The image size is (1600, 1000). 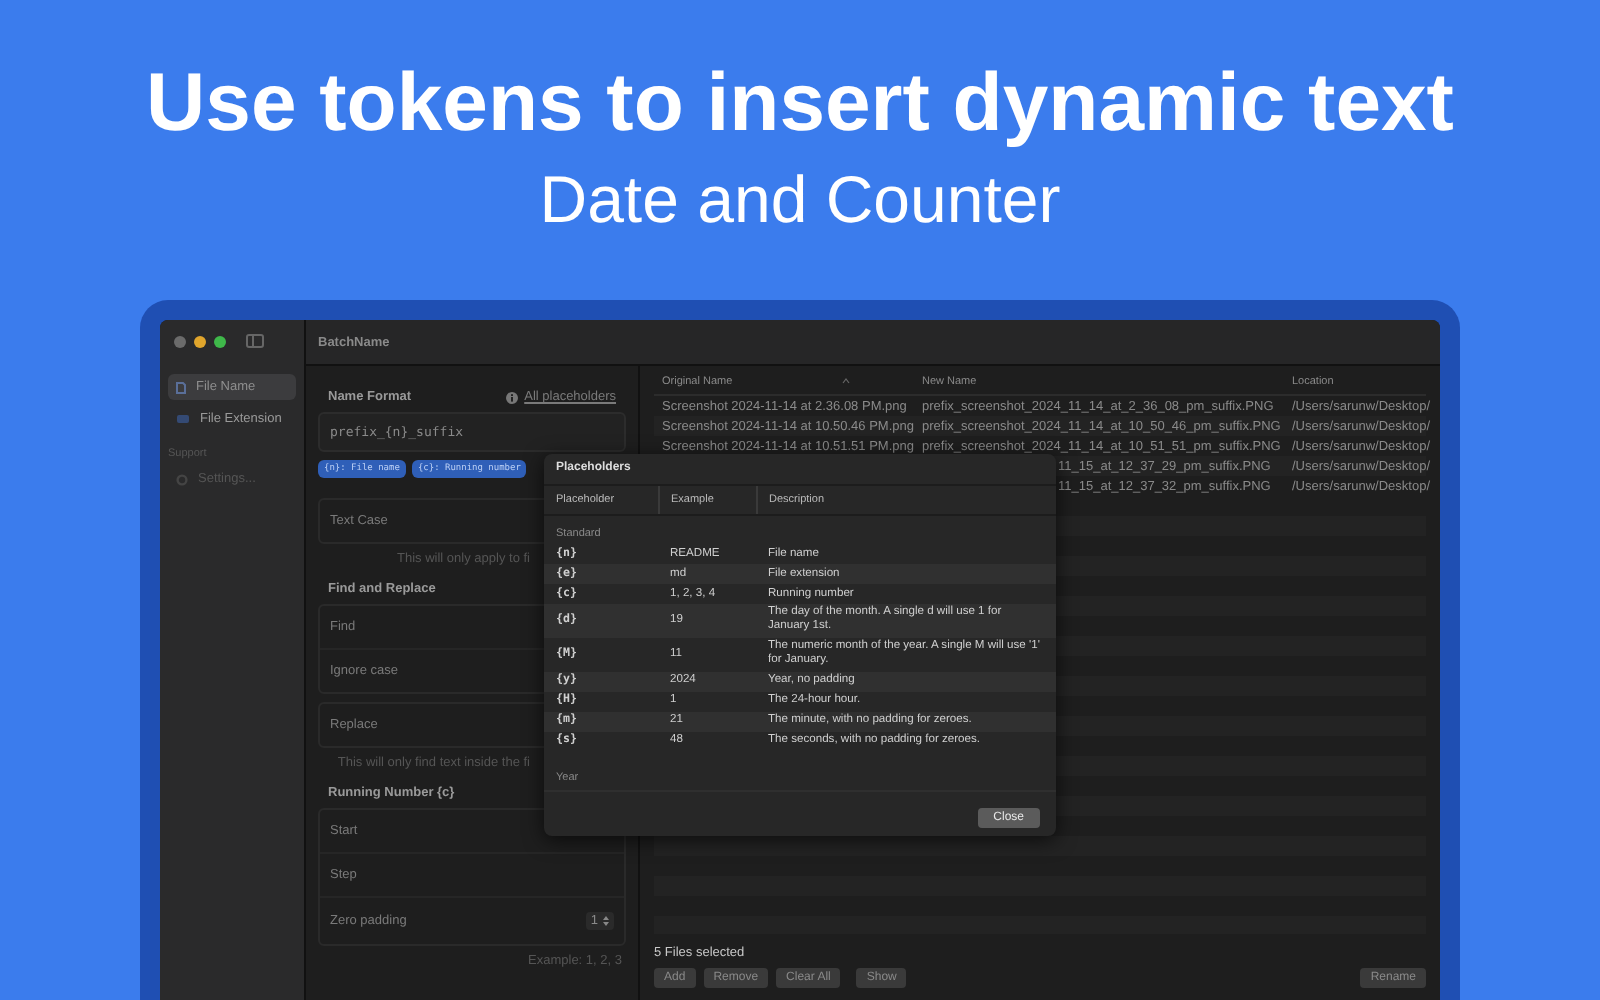 I want to click on document-icon, so click(x=181, y=387).